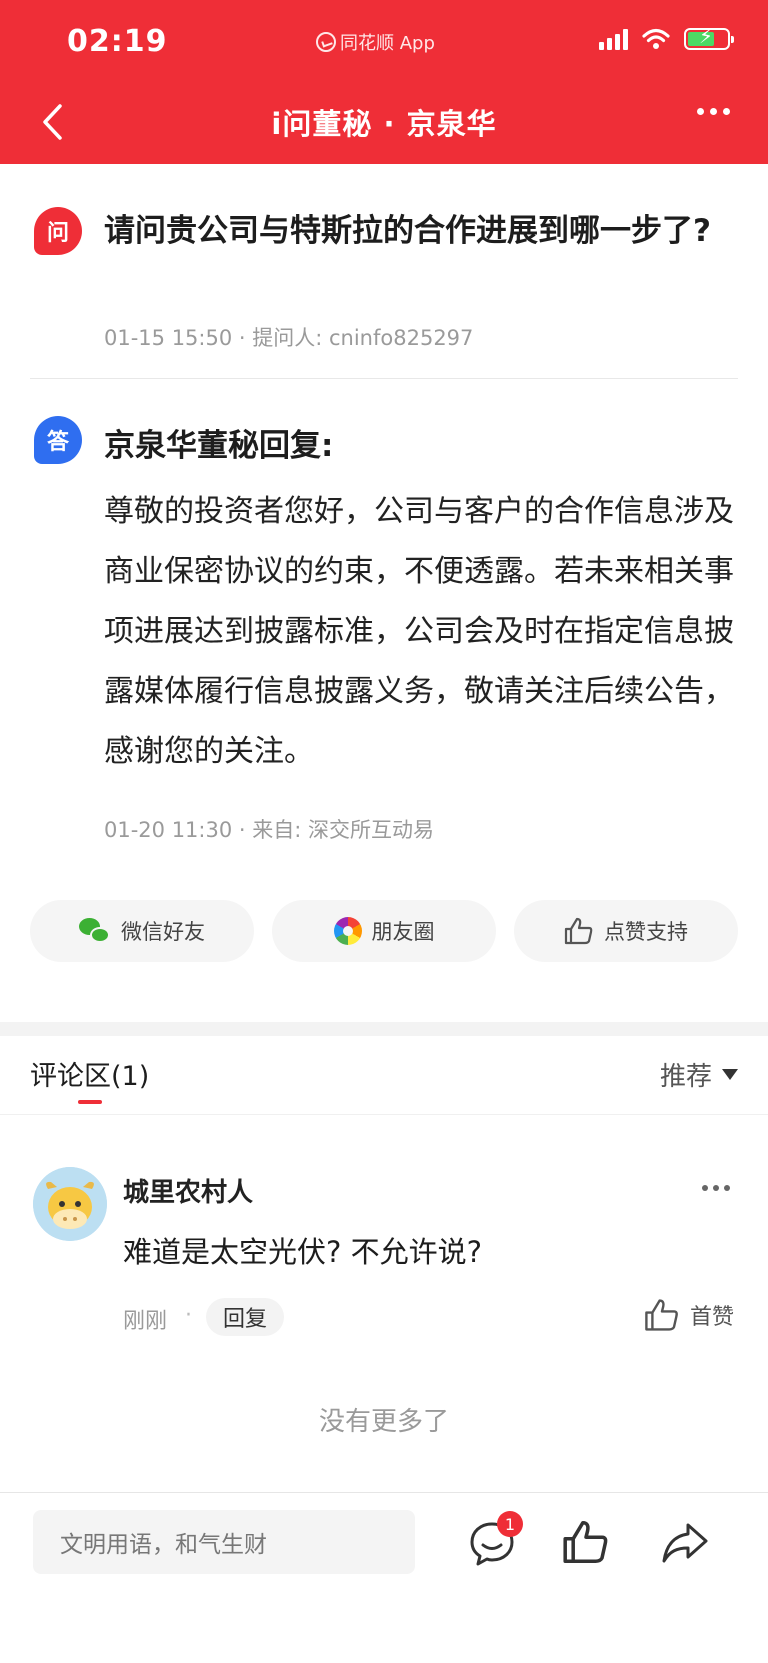 This screenshot has height=1663, width=768. What do you see at coordinates (90, 1102) in the screenshot?
I see `tab-indicator` at bounding box center [90, 1102].